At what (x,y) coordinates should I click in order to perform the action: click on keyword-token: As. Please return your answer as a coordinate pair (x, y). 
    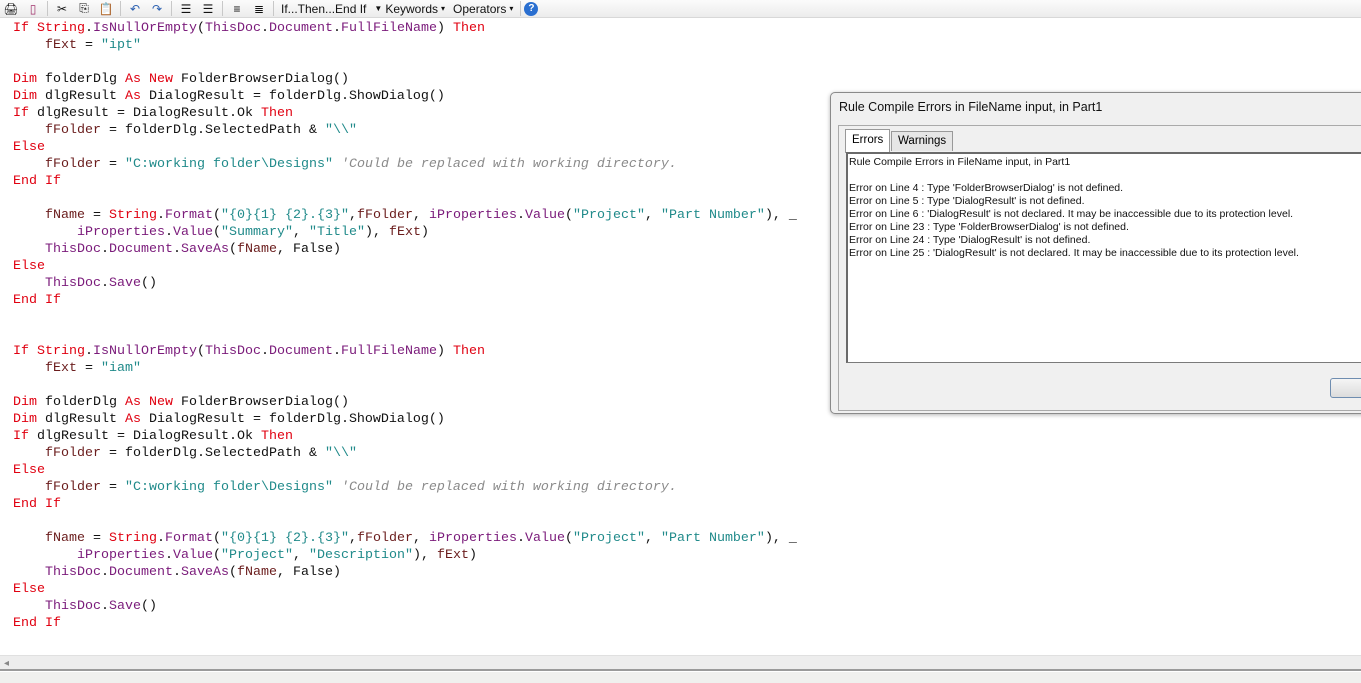
    Looking at the image, I should click on (136, 419).